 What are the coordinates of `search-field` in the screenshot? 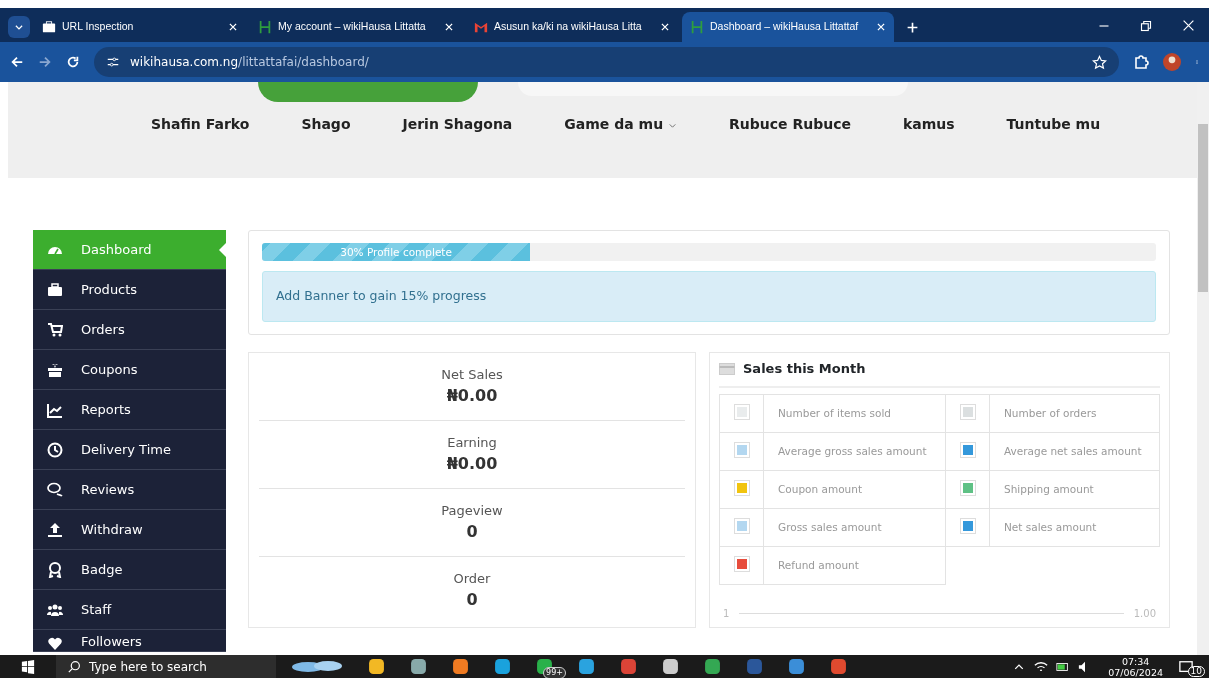 It's located at (713, 89).